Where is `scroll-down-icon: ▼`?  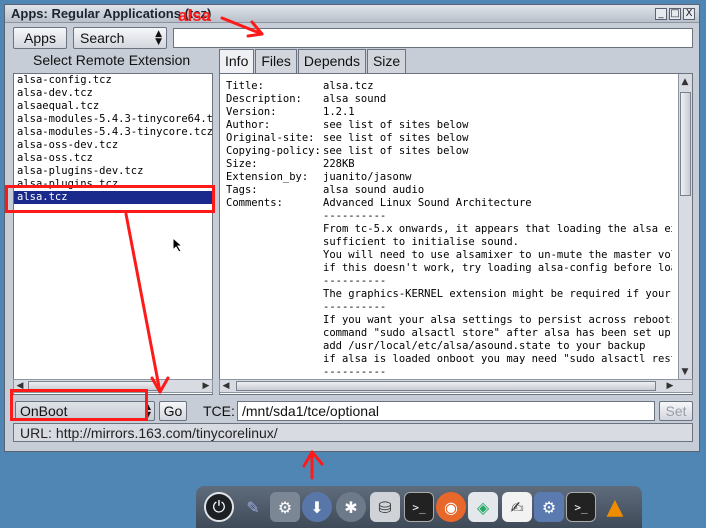
scroll-down-icon: ▼ is located at coordinates (685, 372).